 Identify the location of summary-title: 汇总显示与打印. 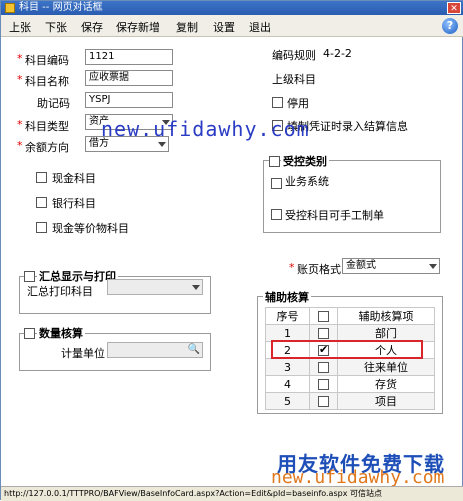
(77, 276).